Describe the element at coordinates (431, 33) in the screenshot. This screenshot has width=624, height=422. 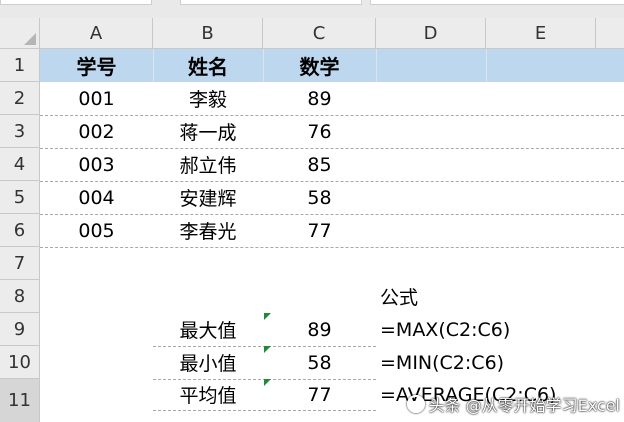
I see `column-header-d: D` at that location.